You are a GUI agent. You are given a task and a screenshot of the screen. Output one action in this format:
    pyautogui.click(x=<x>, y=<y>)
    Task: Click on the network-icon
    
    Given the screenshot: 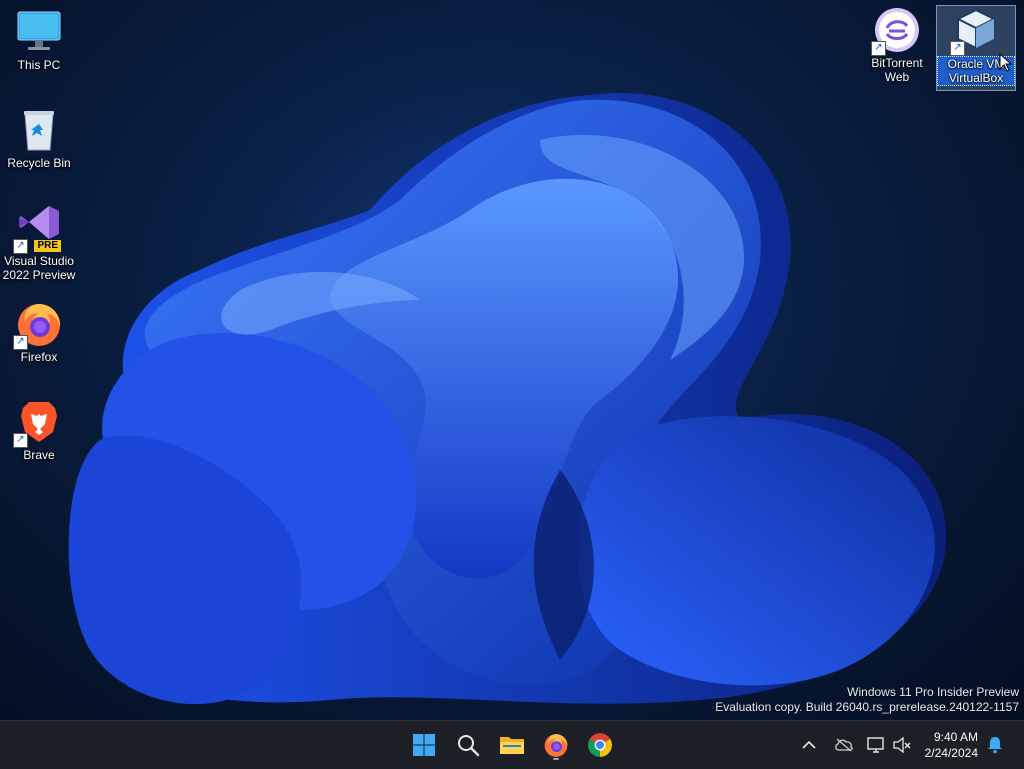 What is the action you would take?
    pyautogui.click(x=875, y=745)
    